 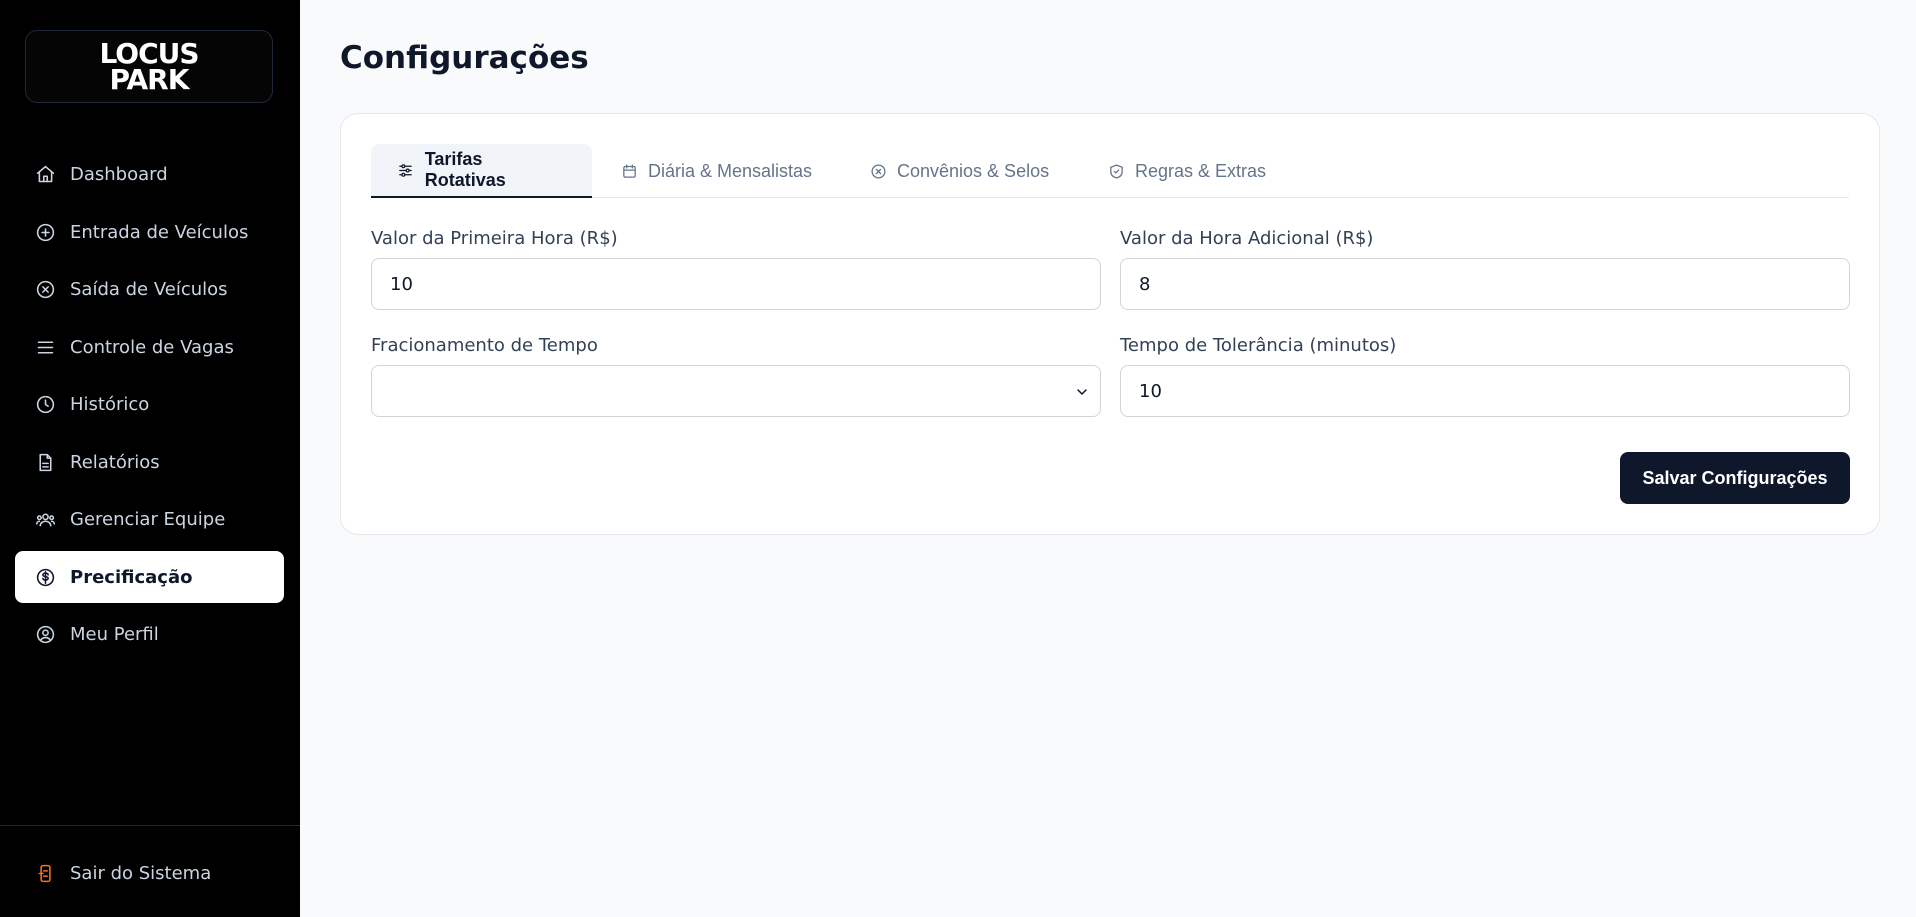 I want to click on file-text-icon, so click(x=45, y=462).